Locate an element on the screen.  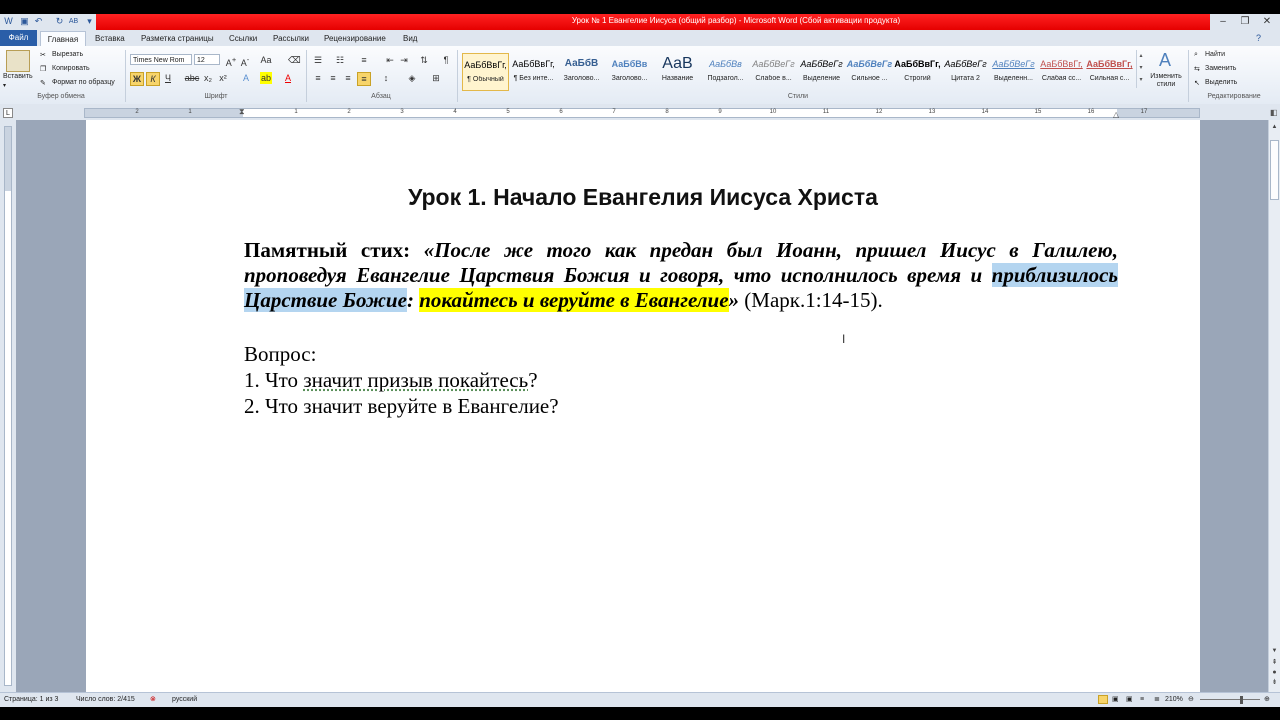
select-button: Выделить is located at coordinates (1221, 82).